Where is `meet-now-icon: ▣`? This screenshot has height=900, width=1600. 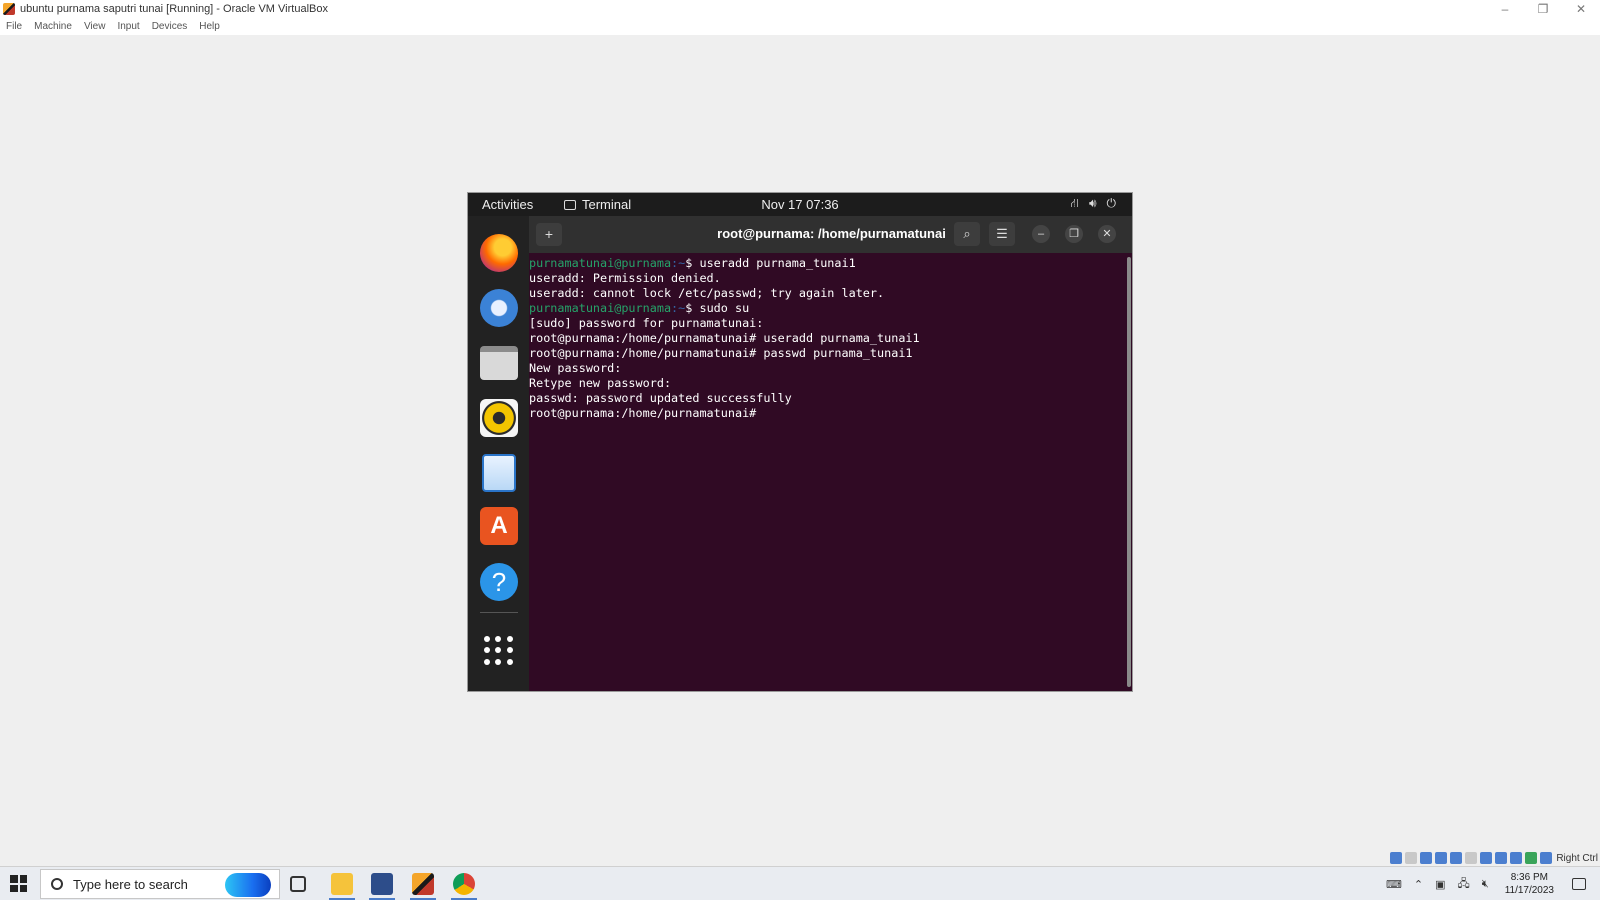
meet-now-icon: ▣ is located at coordinates (1440, 884).